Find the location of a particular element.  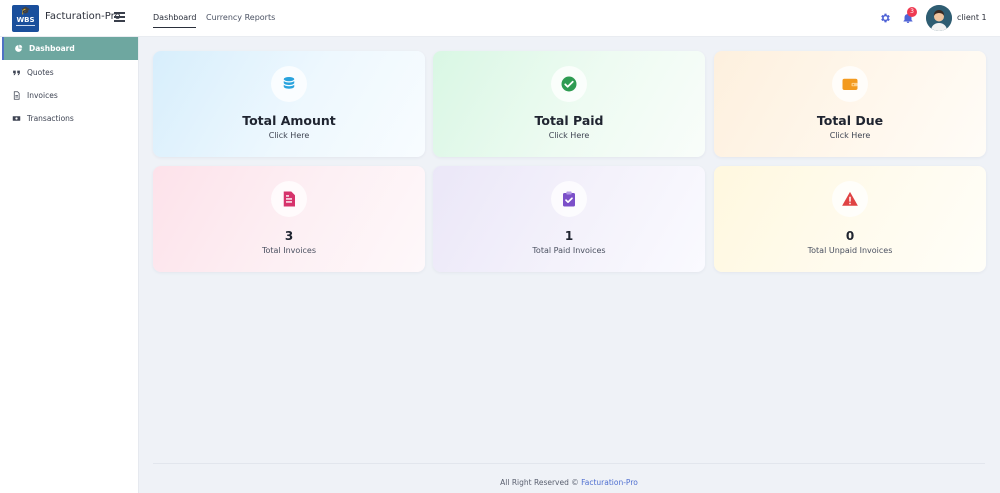

sidebar-item-label: Invoices is located at coordinates (42, 95).